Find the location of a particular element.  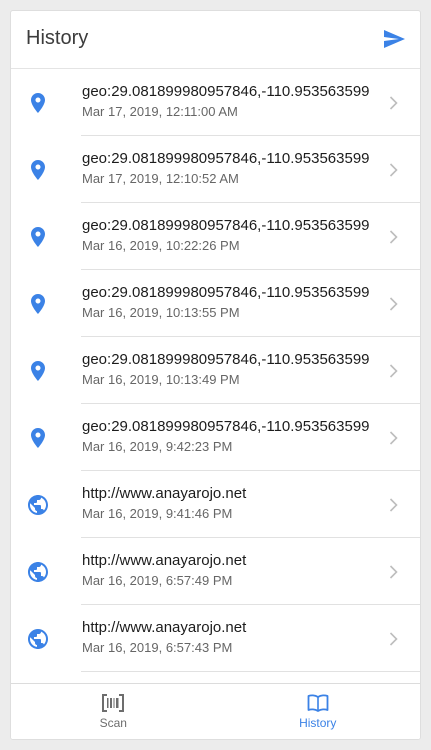

list-item-date: Mar 17, 2019, 12:10:52 AM is located at coordinates (160, 178).